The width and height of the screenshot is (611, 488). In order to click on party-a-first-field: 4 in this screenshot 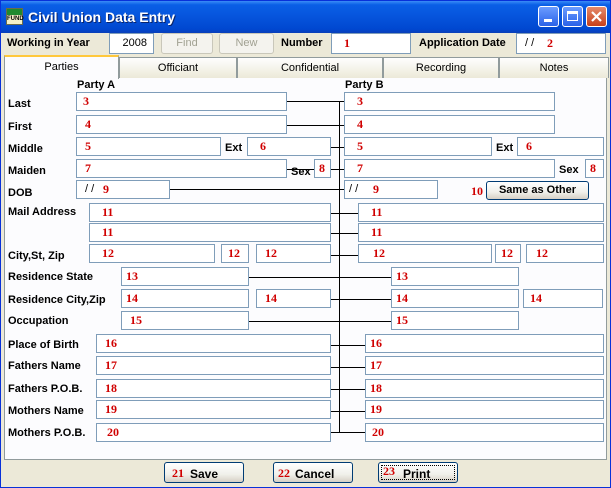, I will do `click(181, 124)`.